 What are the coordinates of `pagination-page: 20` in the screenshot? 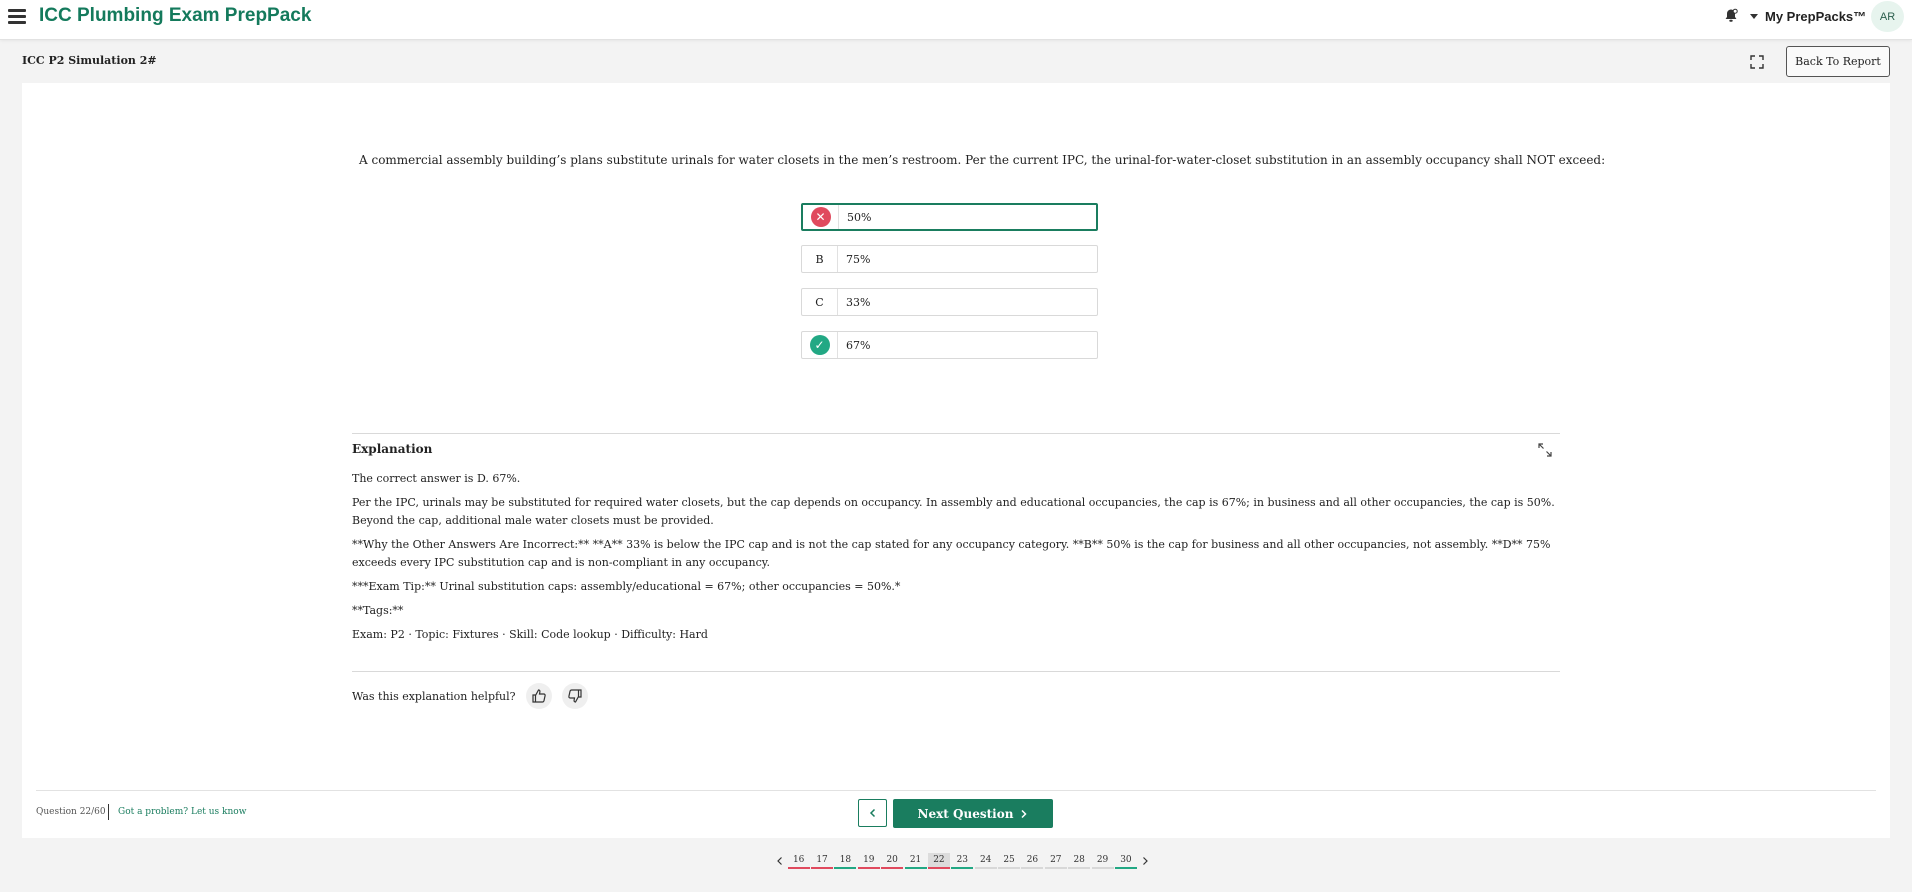 It's located at (892, 861).